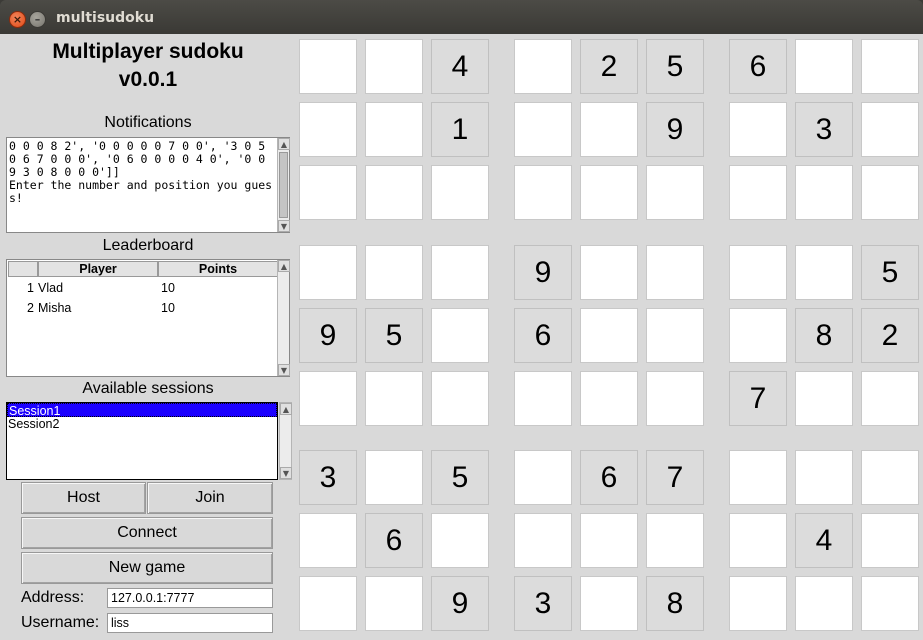  I want to click on sudoku-cell-r2c8: 3, so click(824, 129).